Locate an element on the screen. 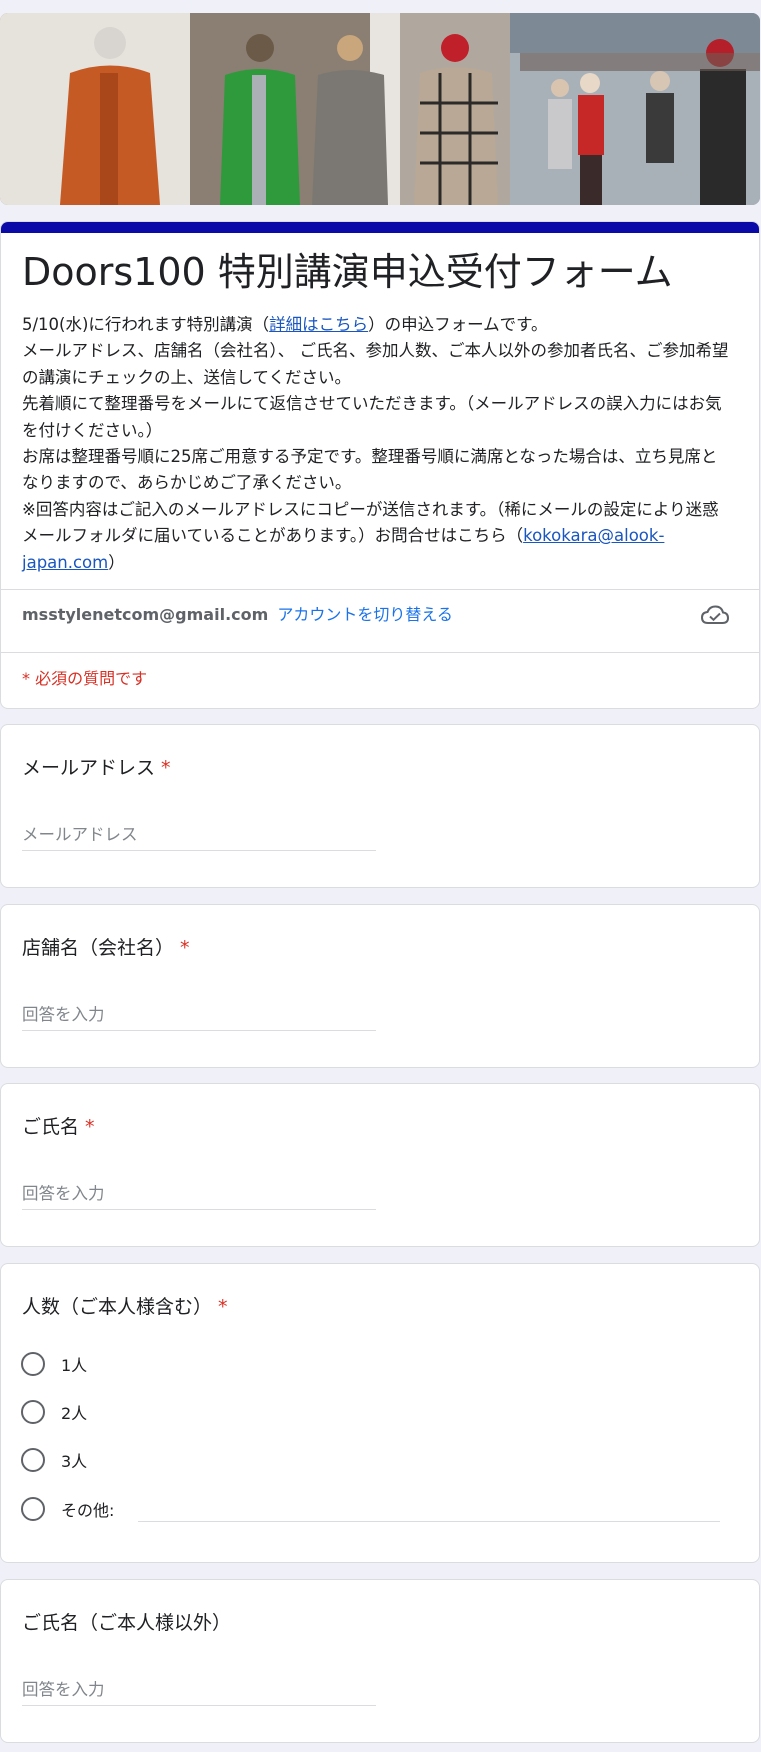 This screenshot has width=761, height=1752. account-email: msstylenetcom@gmail.com is located at coordinates (145, 614).